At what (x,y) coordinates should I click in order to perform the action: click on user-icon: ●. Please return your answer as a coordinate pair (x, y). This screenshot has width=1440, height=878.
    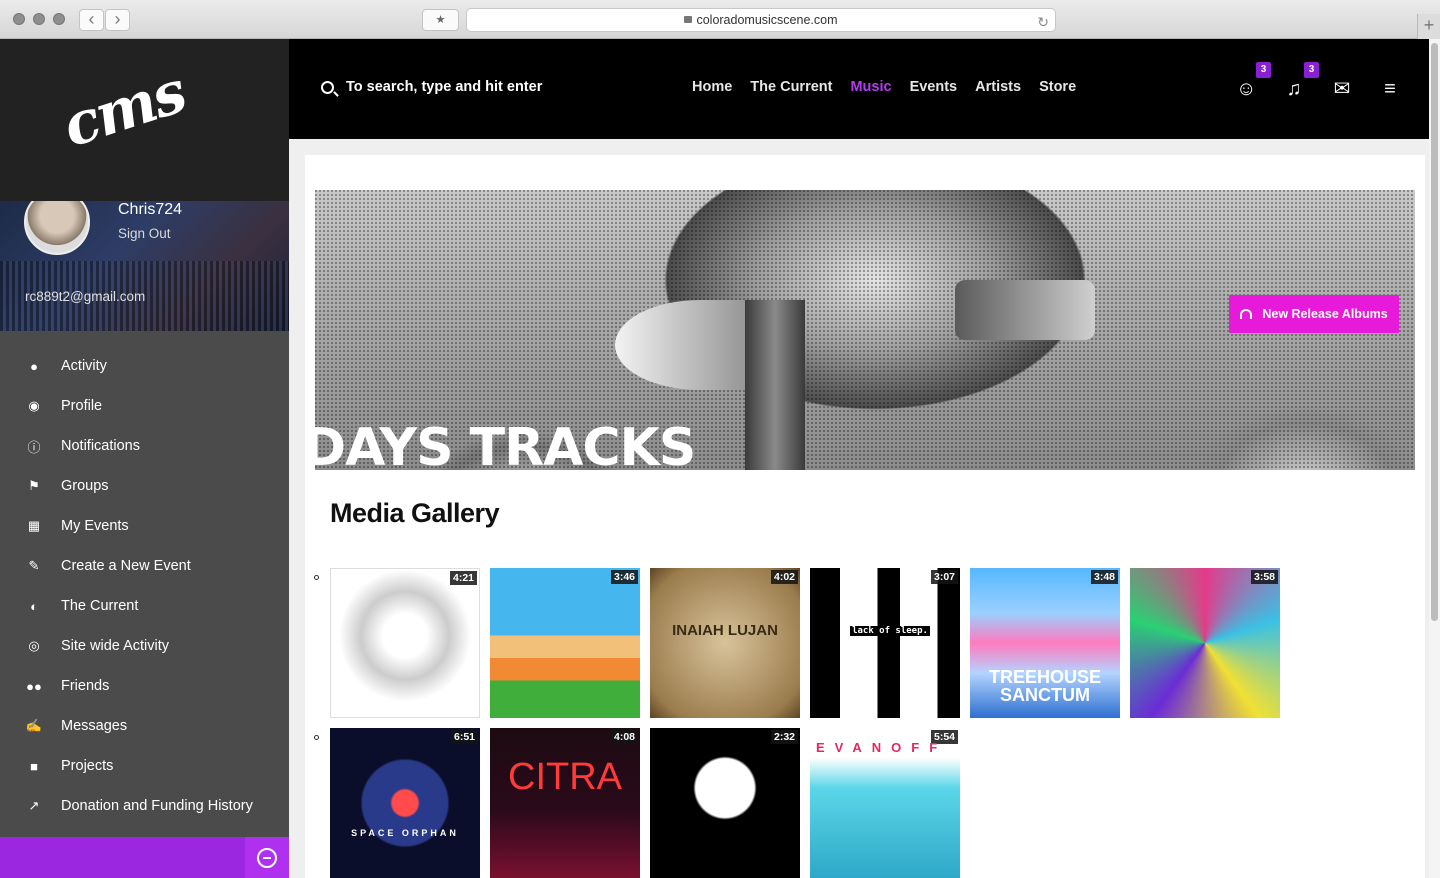
    Looking at the image, I should click on (34, 366).